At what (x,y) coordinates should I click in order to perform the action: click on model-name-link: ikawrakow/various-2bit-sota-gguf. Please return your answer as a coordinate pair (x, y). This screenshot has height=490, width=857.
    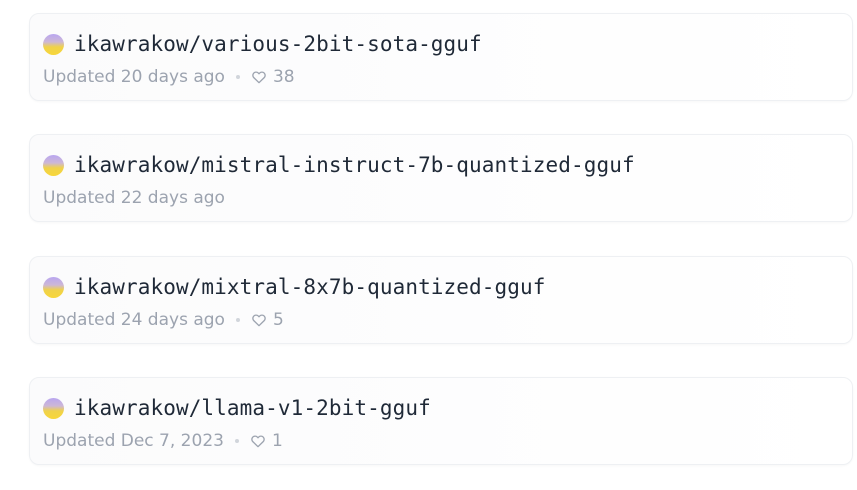
    Looking at the image, I should click on (278, 44).